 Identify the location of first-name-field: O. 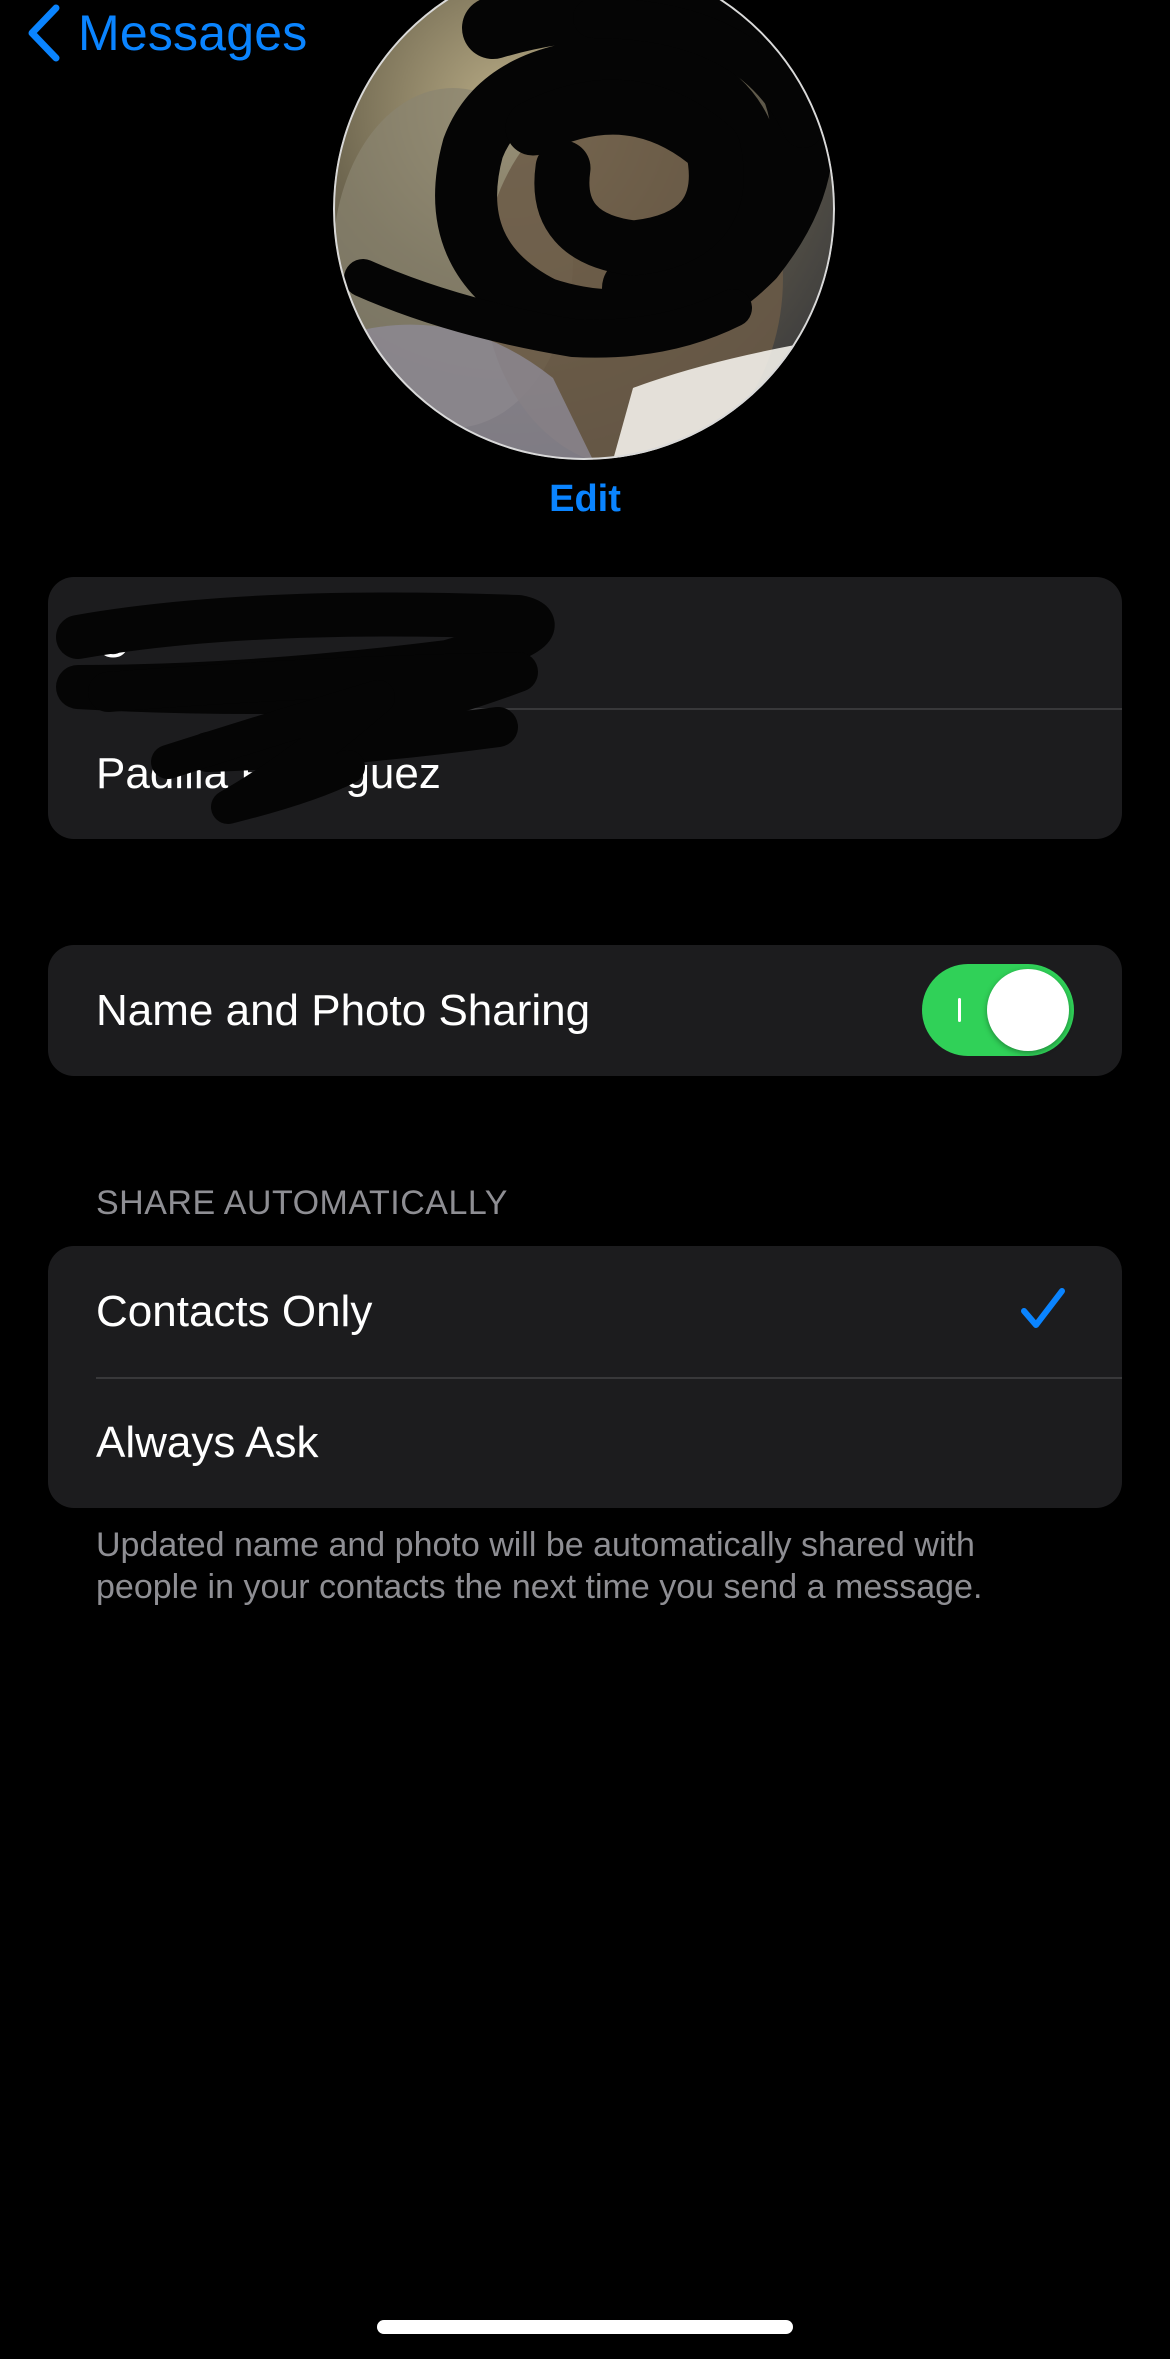
(585, 642).